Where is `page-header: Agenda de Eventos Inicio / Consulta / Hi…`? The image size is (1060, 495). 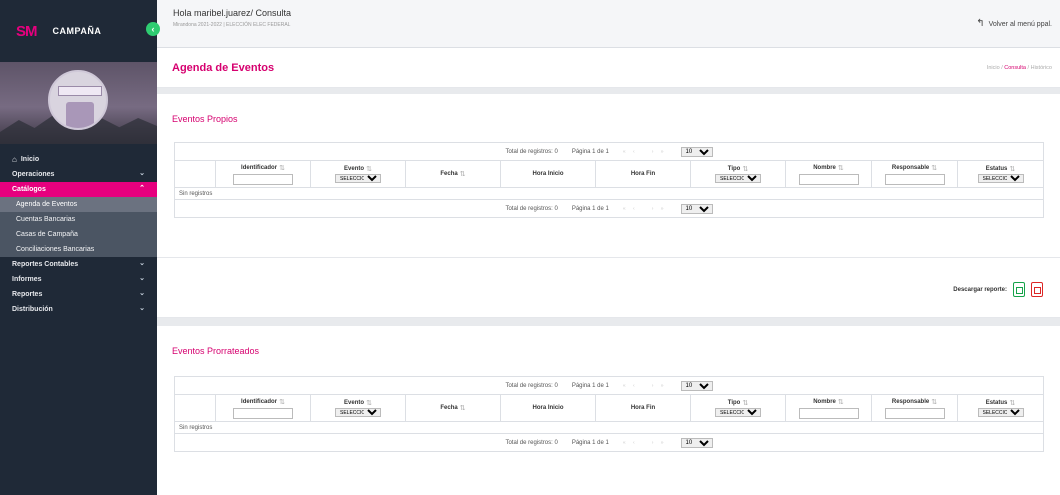
page-header: Agenda de Eventos Inicio / Consulta / Hi… is located at coordinates (608, 68).